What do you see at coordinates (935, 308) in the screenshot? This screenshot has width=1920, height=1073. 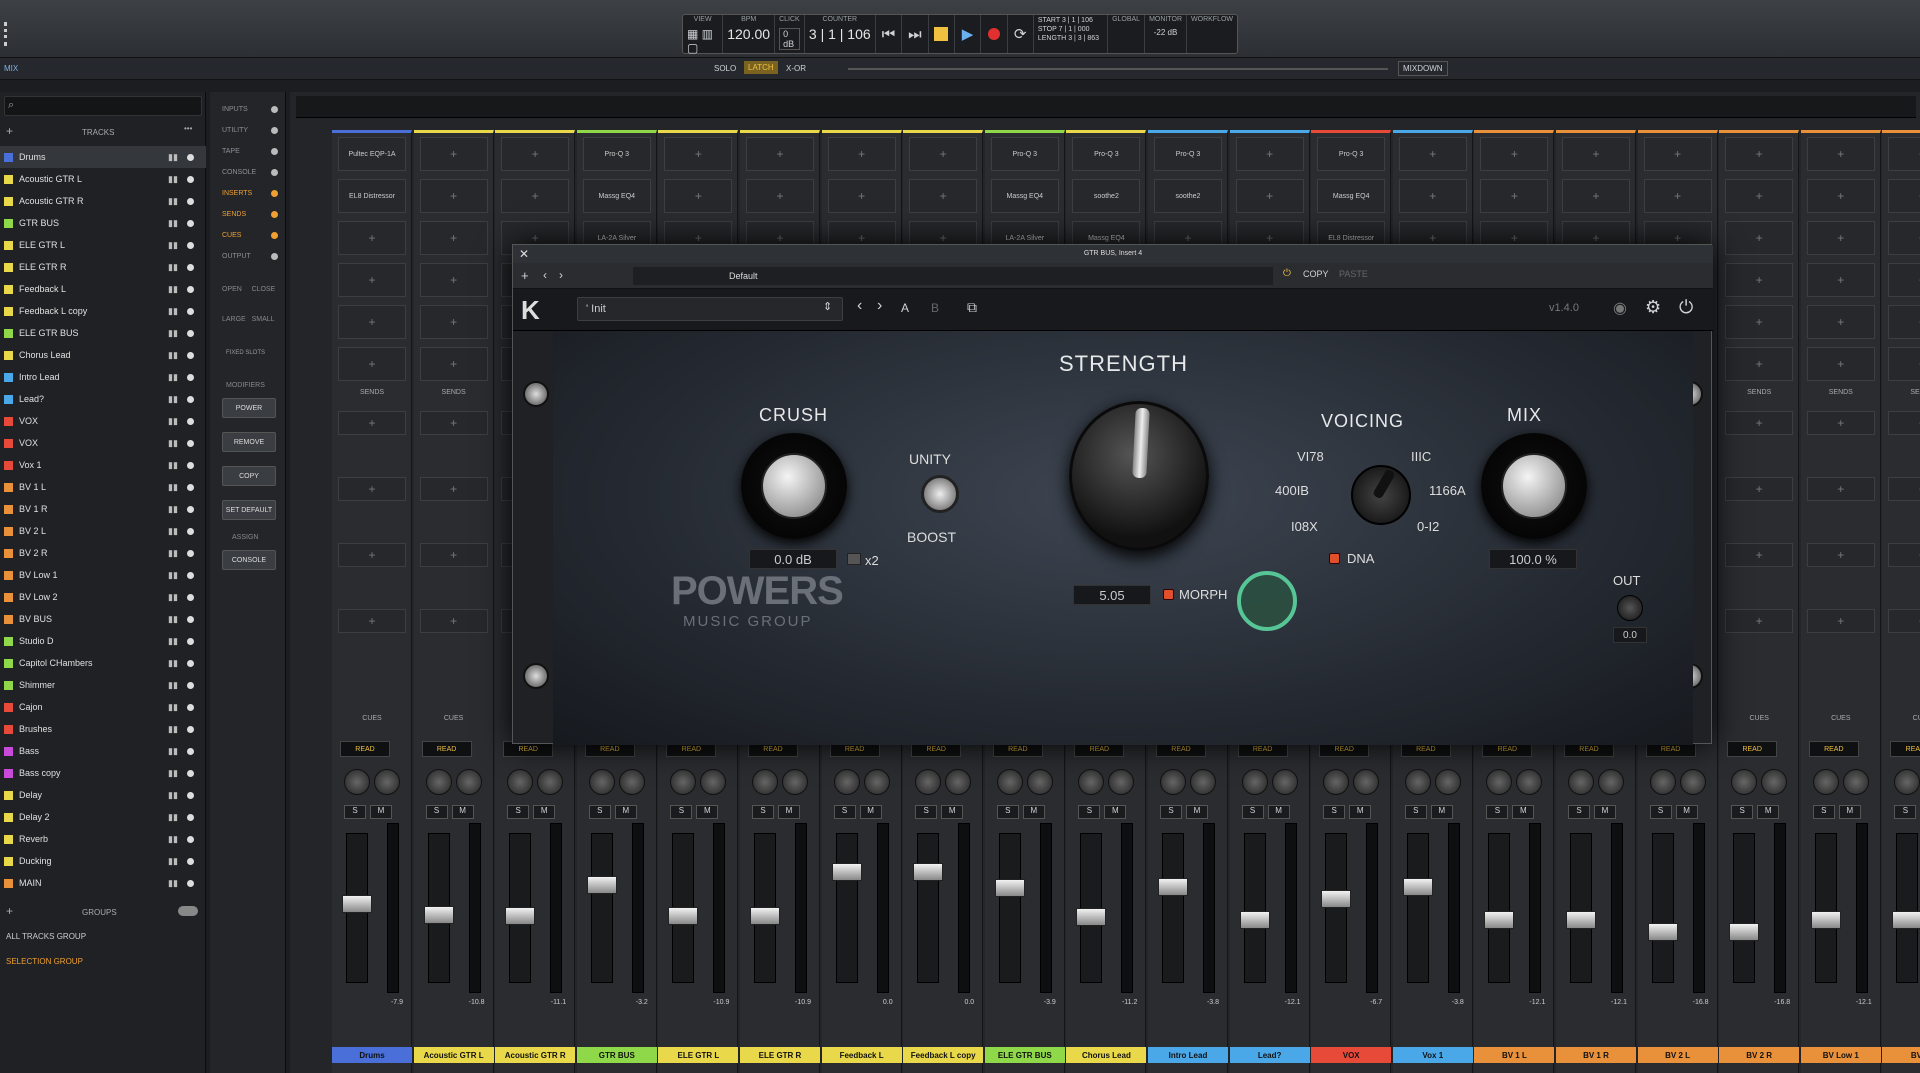 I see `b-button: B` at bounding box center [935, 308].